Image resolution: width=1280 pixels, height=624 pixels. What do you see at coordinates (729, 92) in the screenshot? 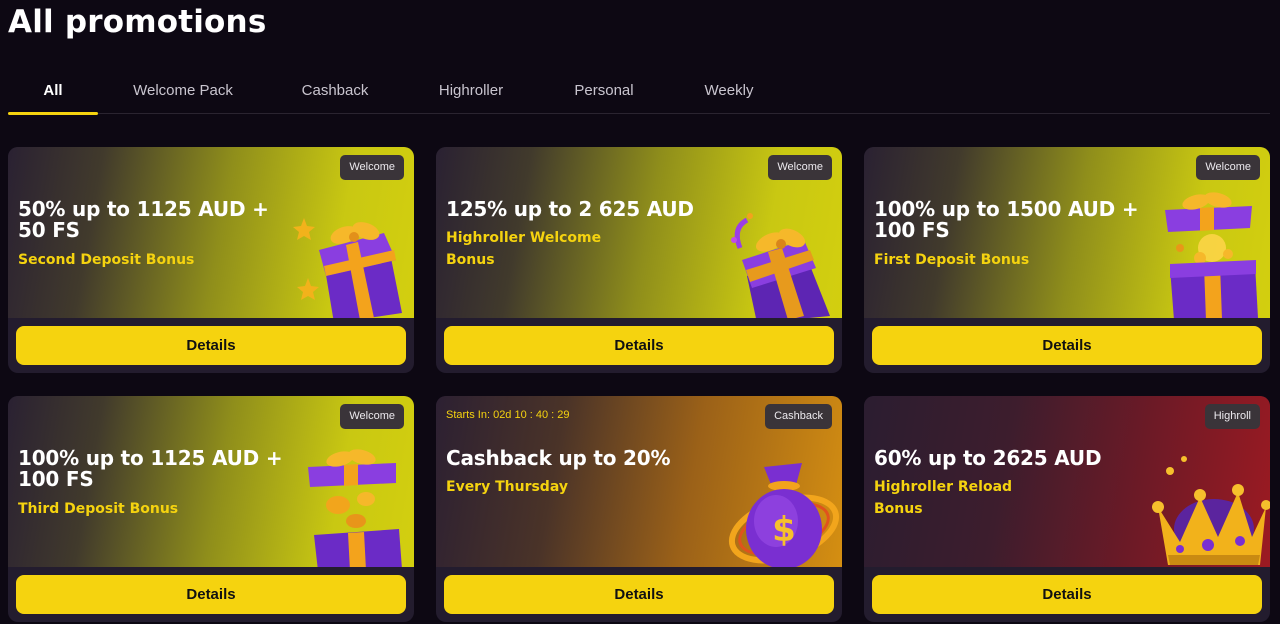
I see `tab-weekly: Weekly` at bounding box center [729, 92].